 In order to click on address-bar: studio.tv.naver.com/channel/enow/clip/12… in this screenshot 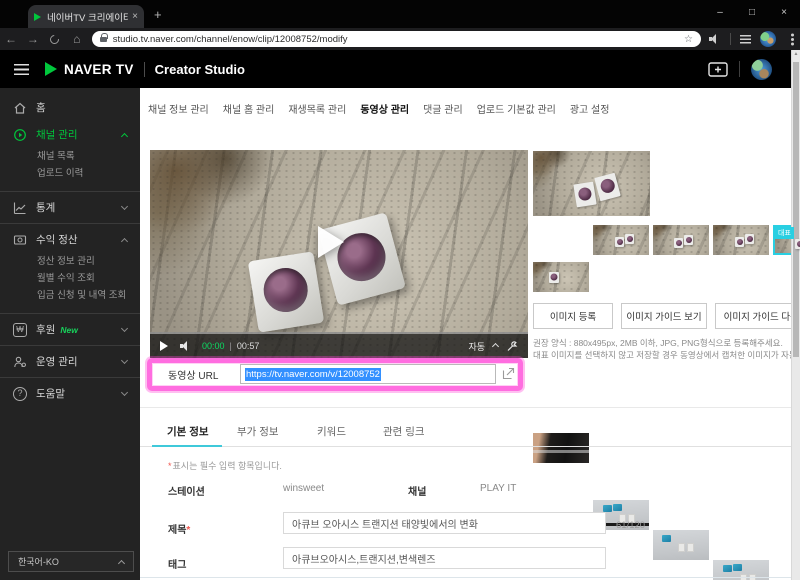, I will do `click(396, 39)`.